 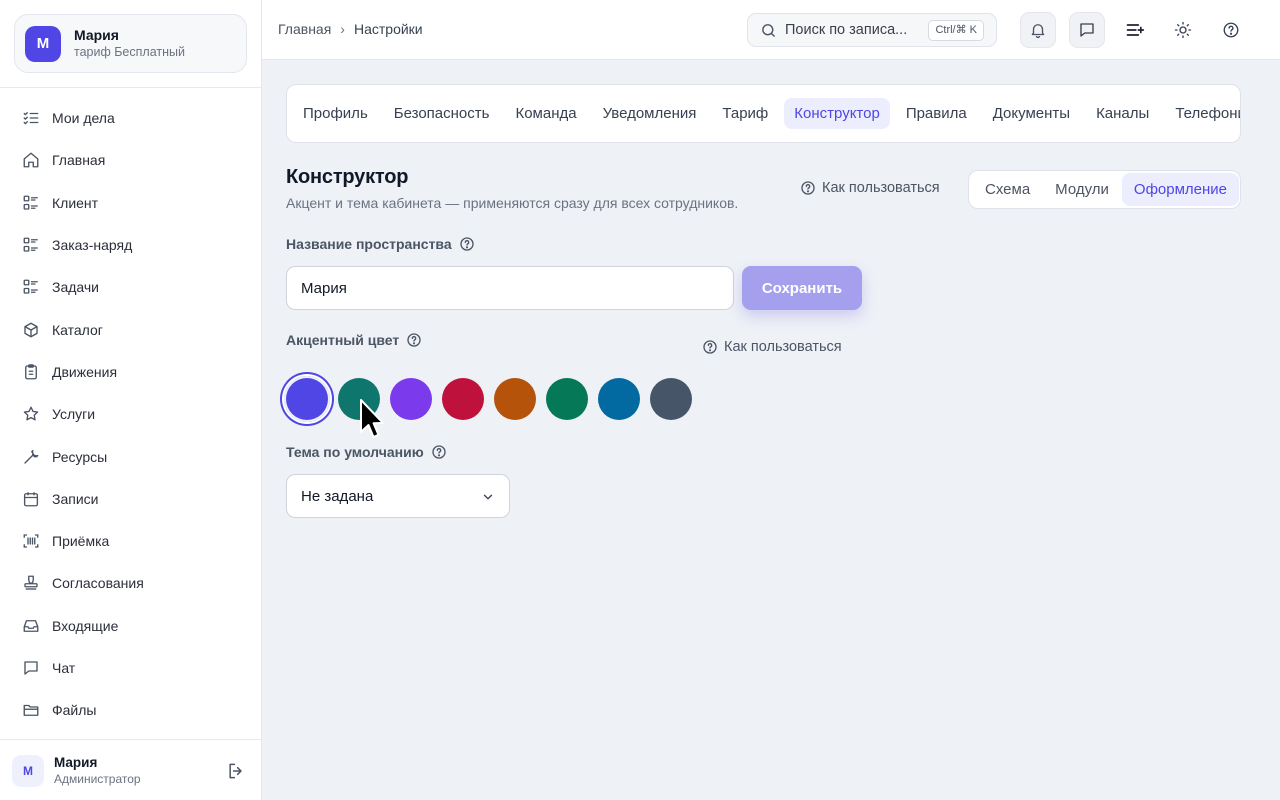 I want to click on tab-documents: Документы, so click(x=1031, y=113).